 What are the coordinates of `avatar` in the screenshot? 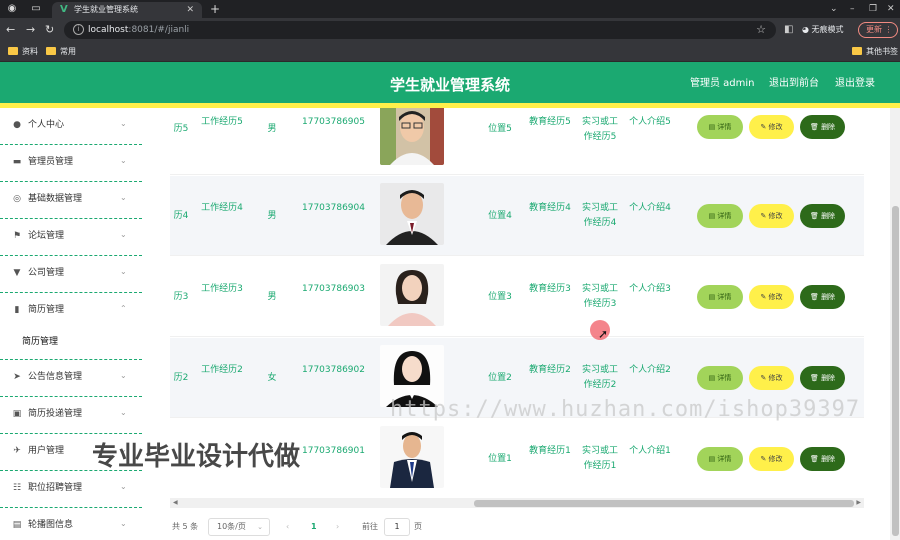 It's located at (412, 214).